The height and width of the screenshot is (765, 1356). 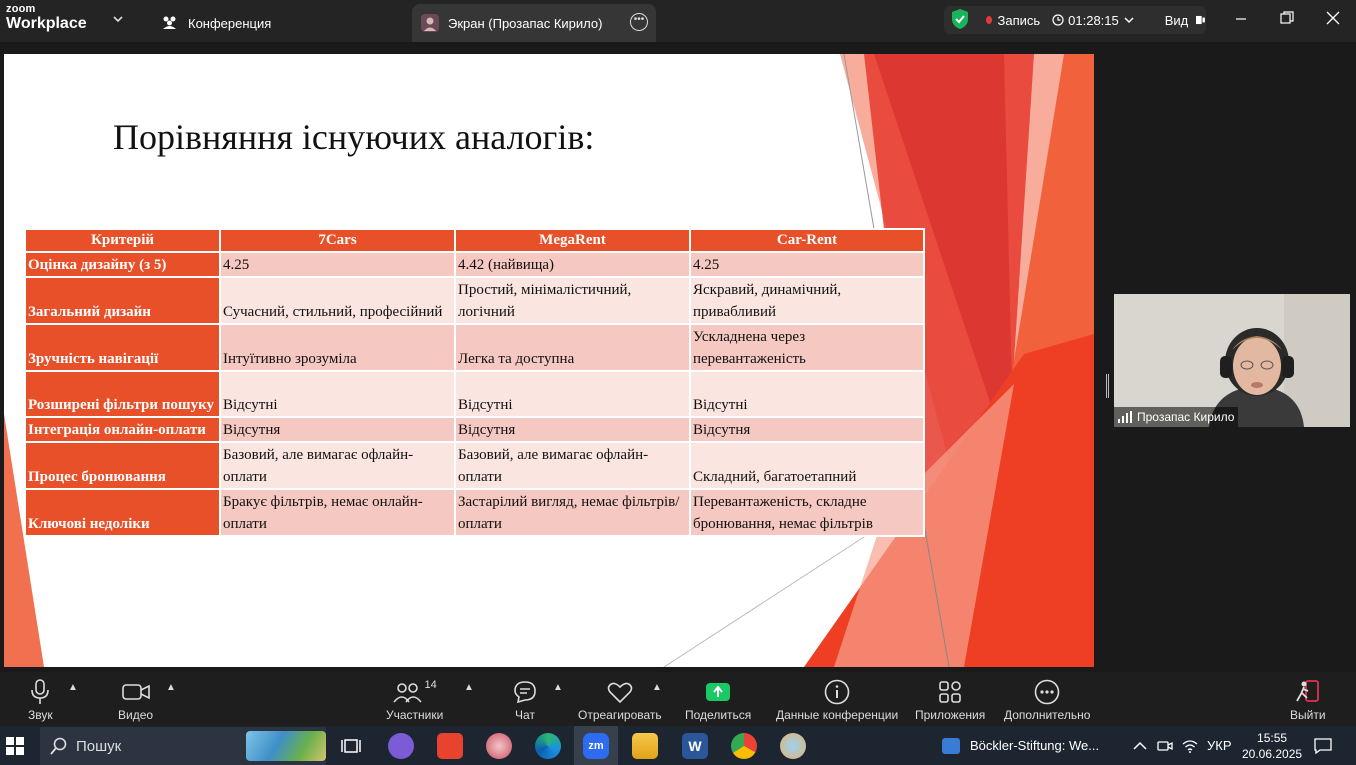 What do you see at coordinates (21, 9) in the screenshot?
I see `logo-line-1: zoom` at bounding box center [21, 9].